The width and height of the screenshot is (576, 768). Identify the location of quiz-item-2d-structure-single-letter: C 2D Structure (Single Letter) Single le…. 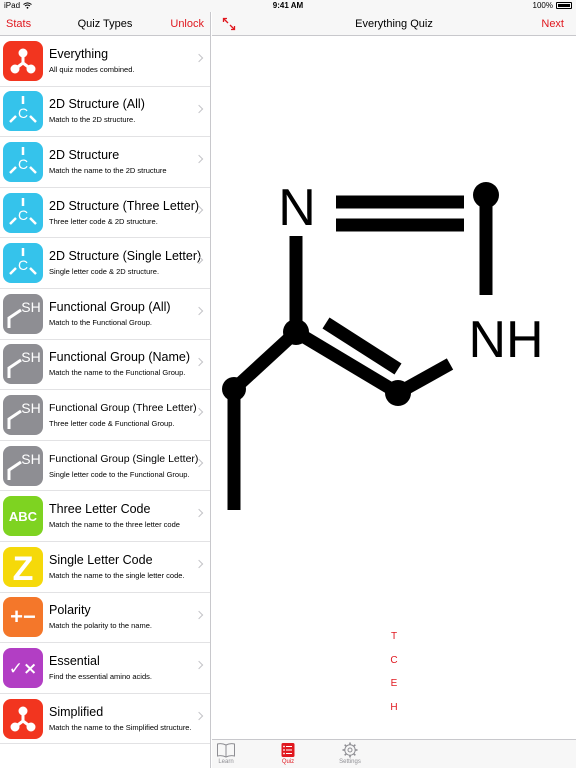
(105, 263).